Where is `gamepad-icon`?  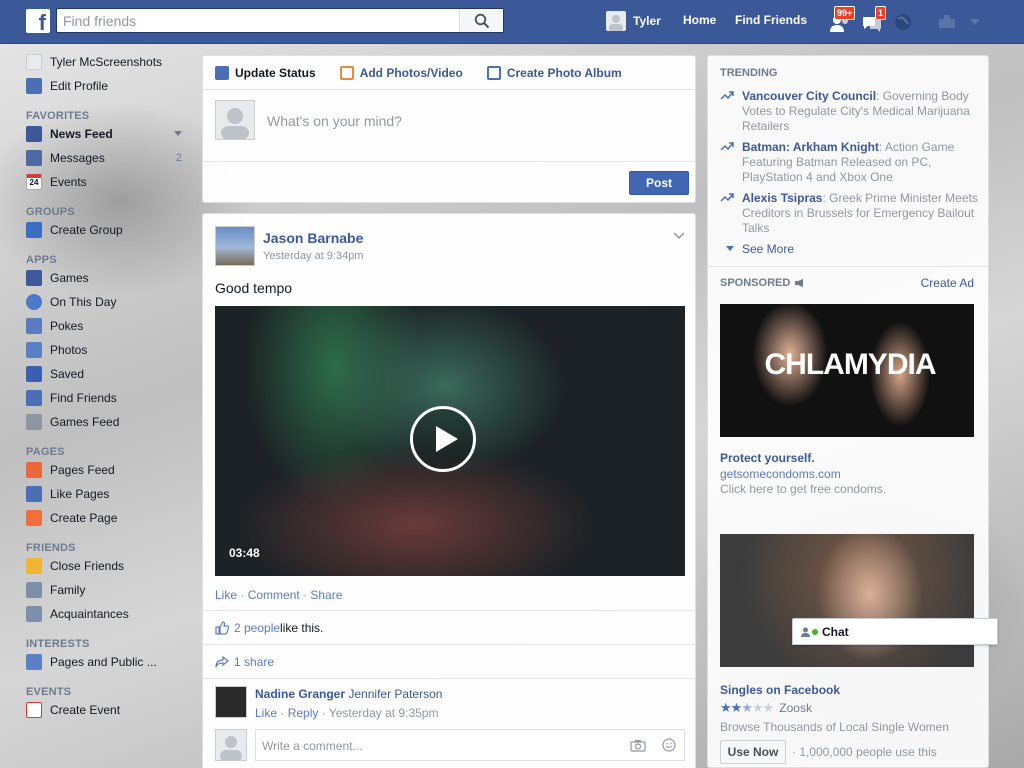
gamepad-icon is located at coordinates (34, 422).